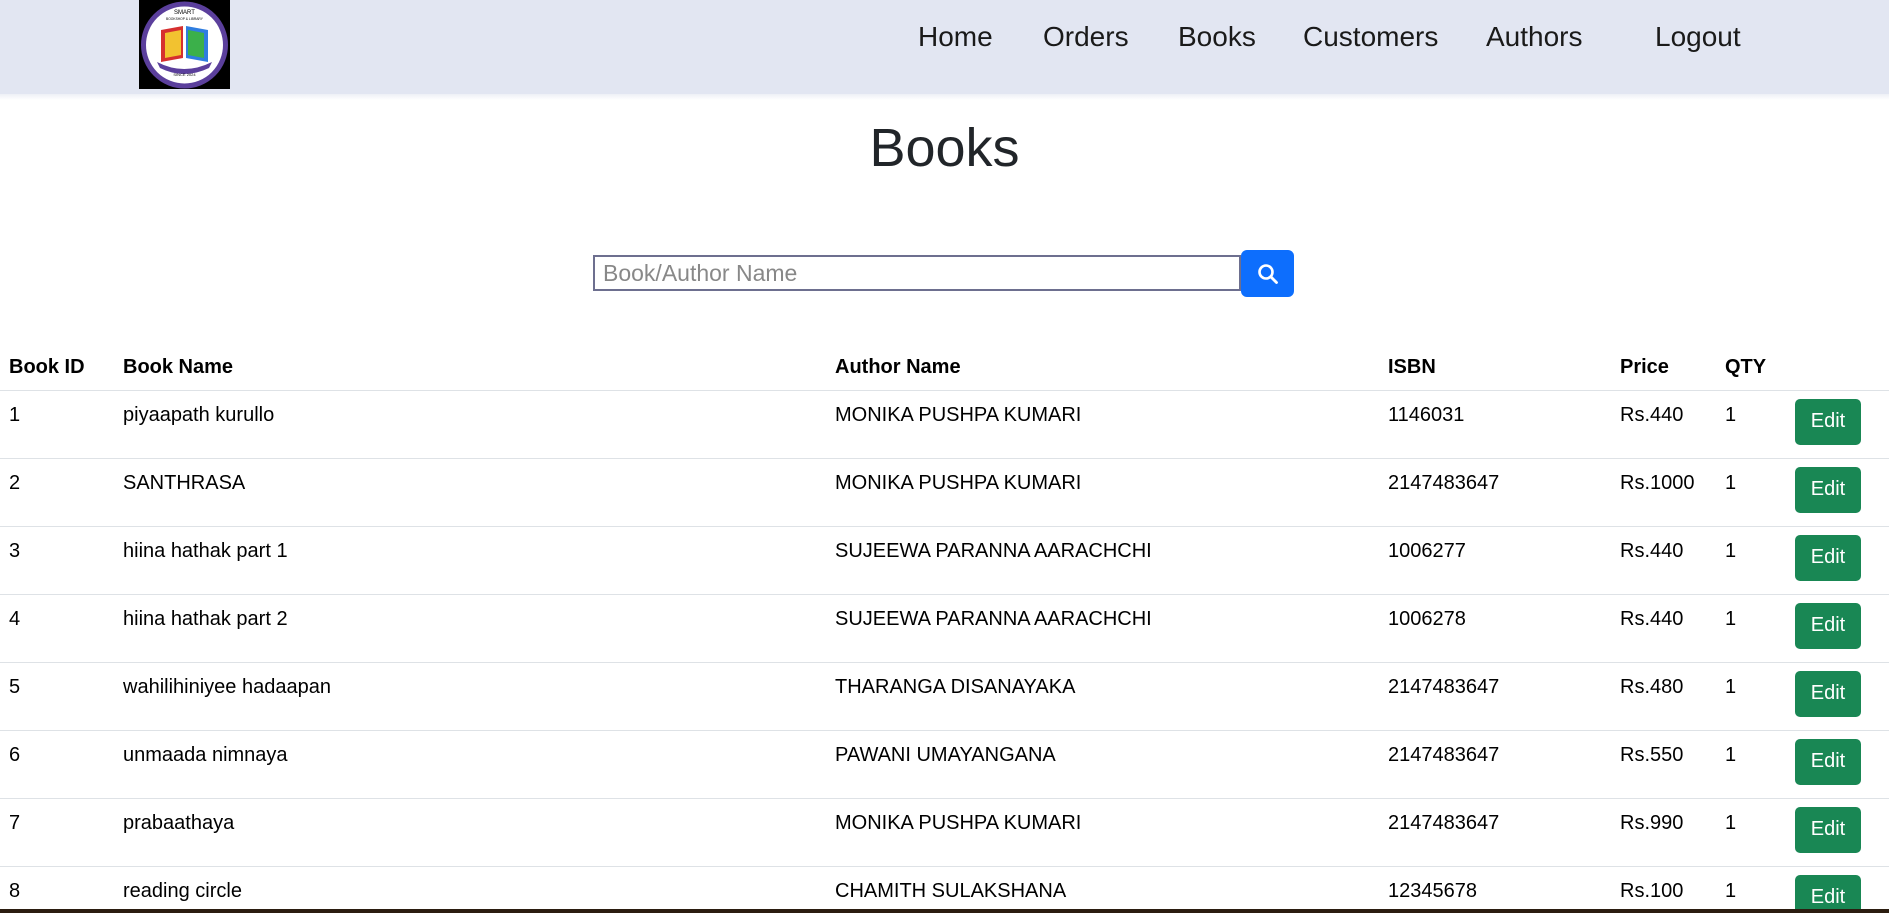  What do you see at coordinates (1102, 696) in the screenshot?
I see `cell-author-name: THARANGA DISANAYAKA` at bounding box center [1102, 696].